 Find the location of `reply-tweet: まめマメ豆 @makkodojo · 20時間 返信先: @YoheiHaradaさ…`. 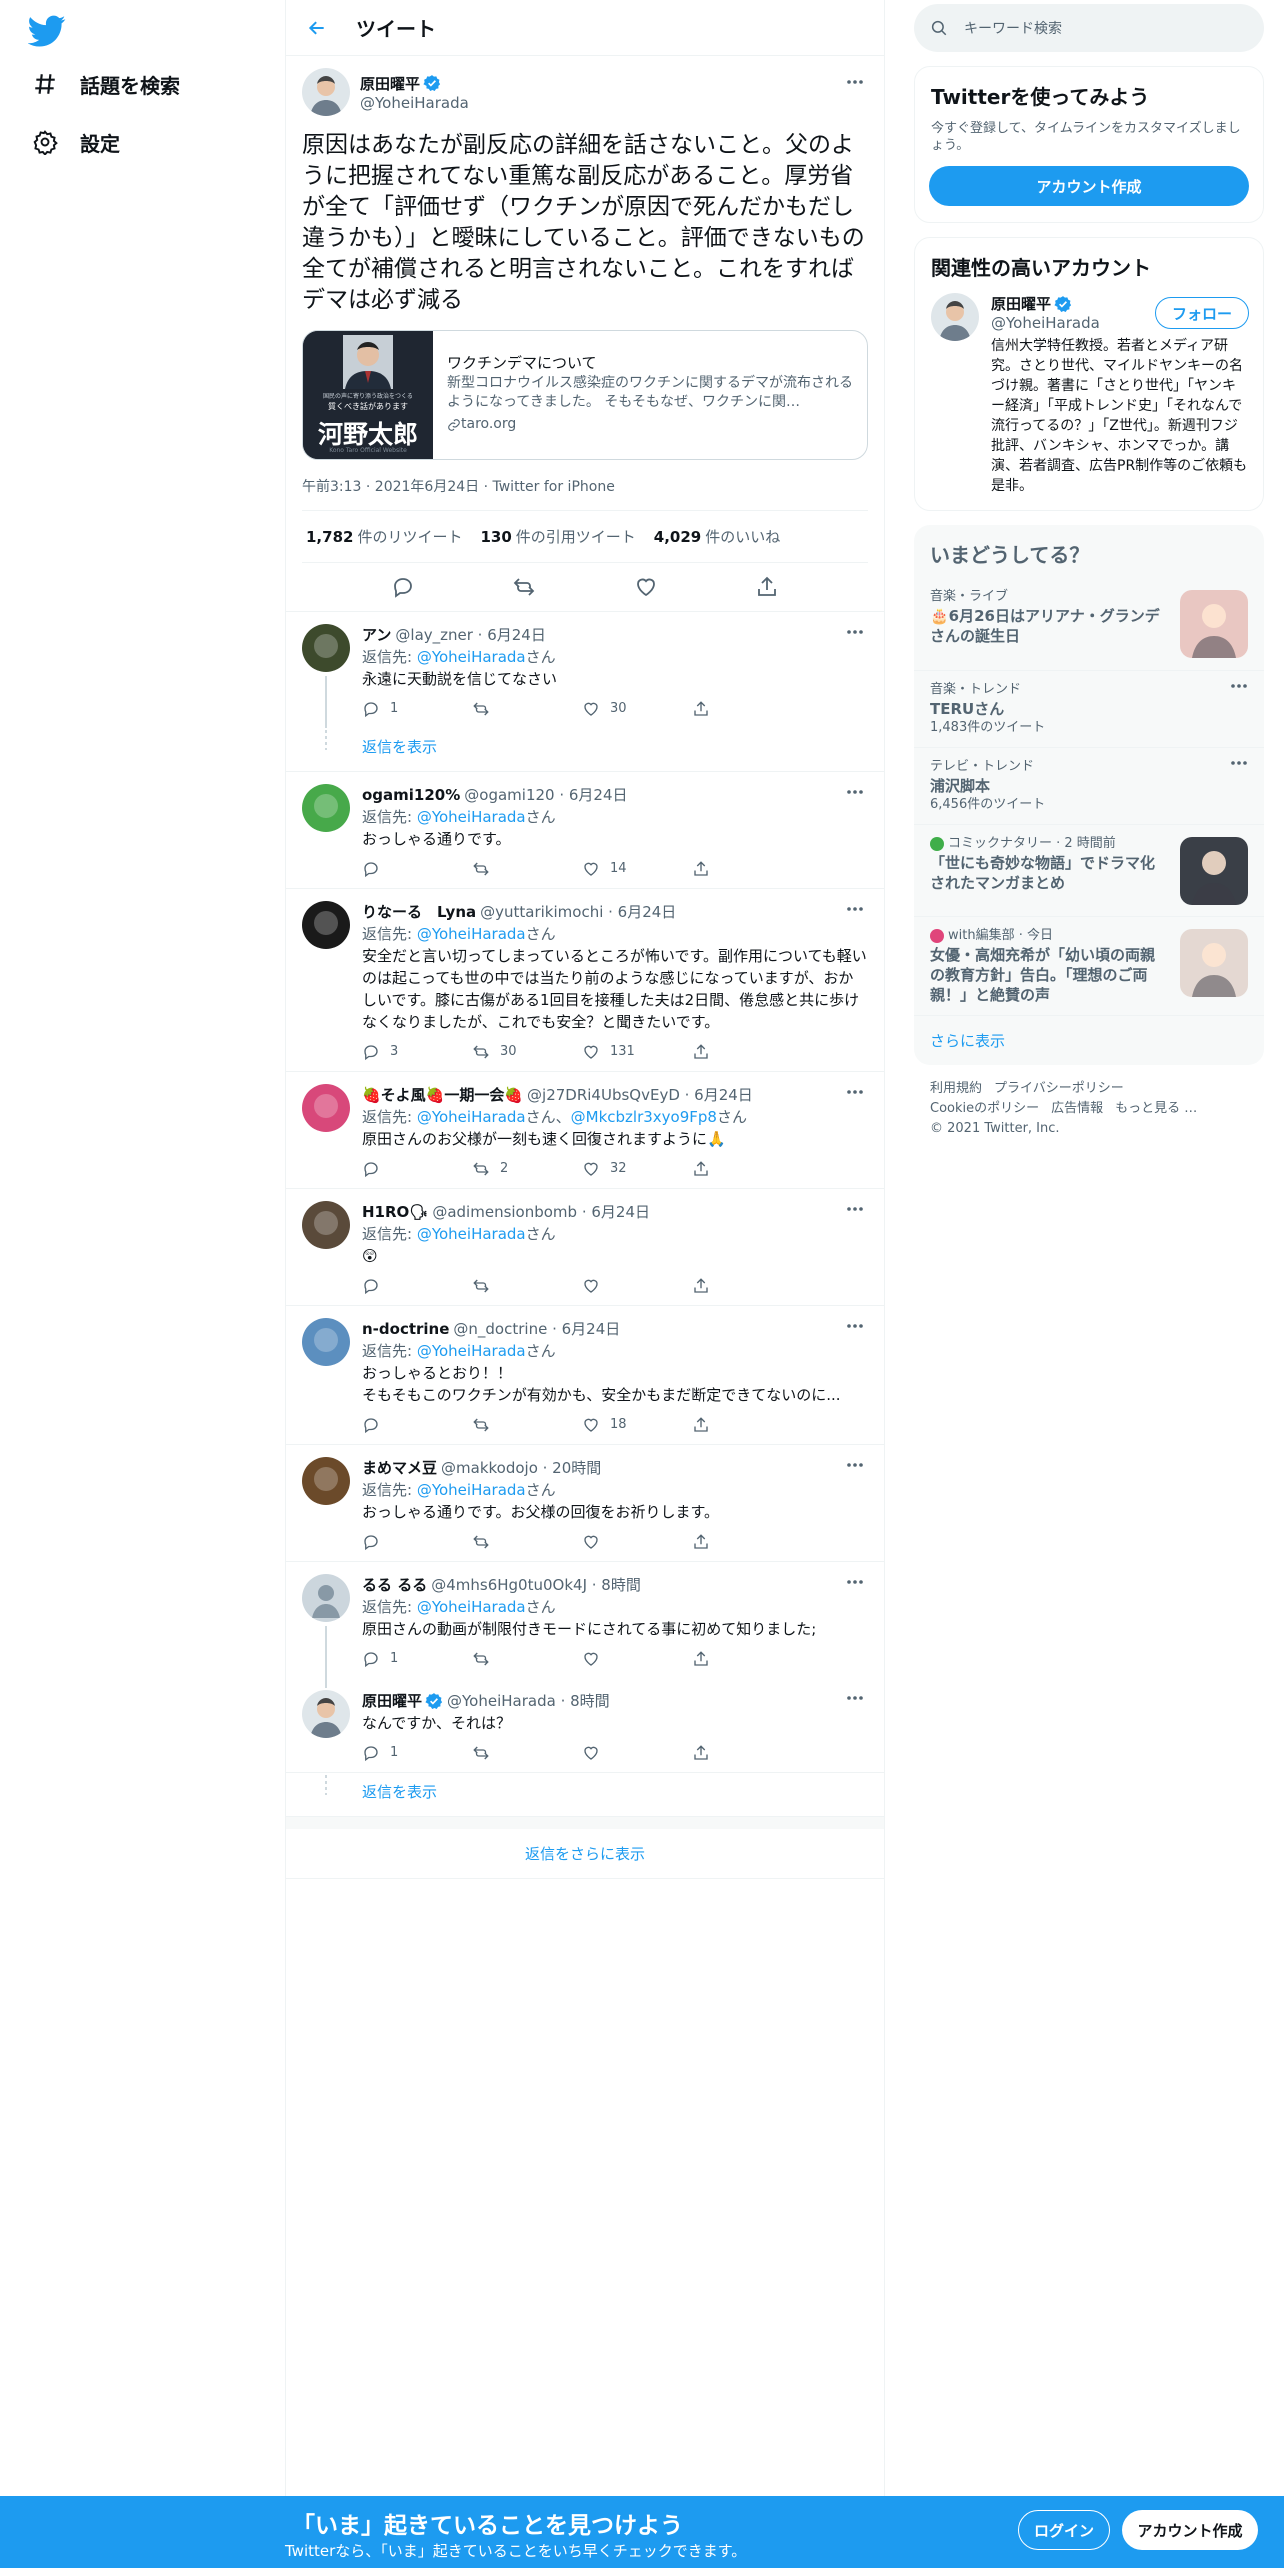

reply-tweet: まめマメ豆 @makkodojo · 20時間 返信先: @YoheiHaradaさ… is located at coordinates (585, 1503).